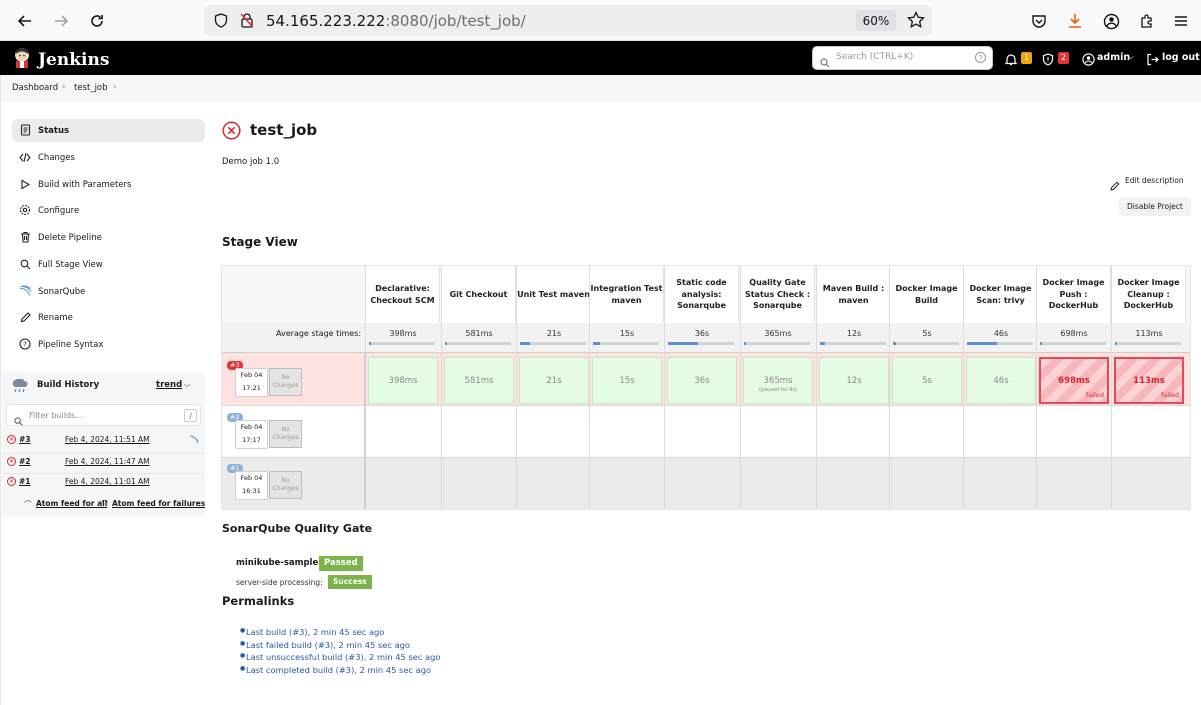  Describe the element at coordinates (875, 57) in the screenshot. I see `search-placeholder: Search (CTRL+K)` at that location.